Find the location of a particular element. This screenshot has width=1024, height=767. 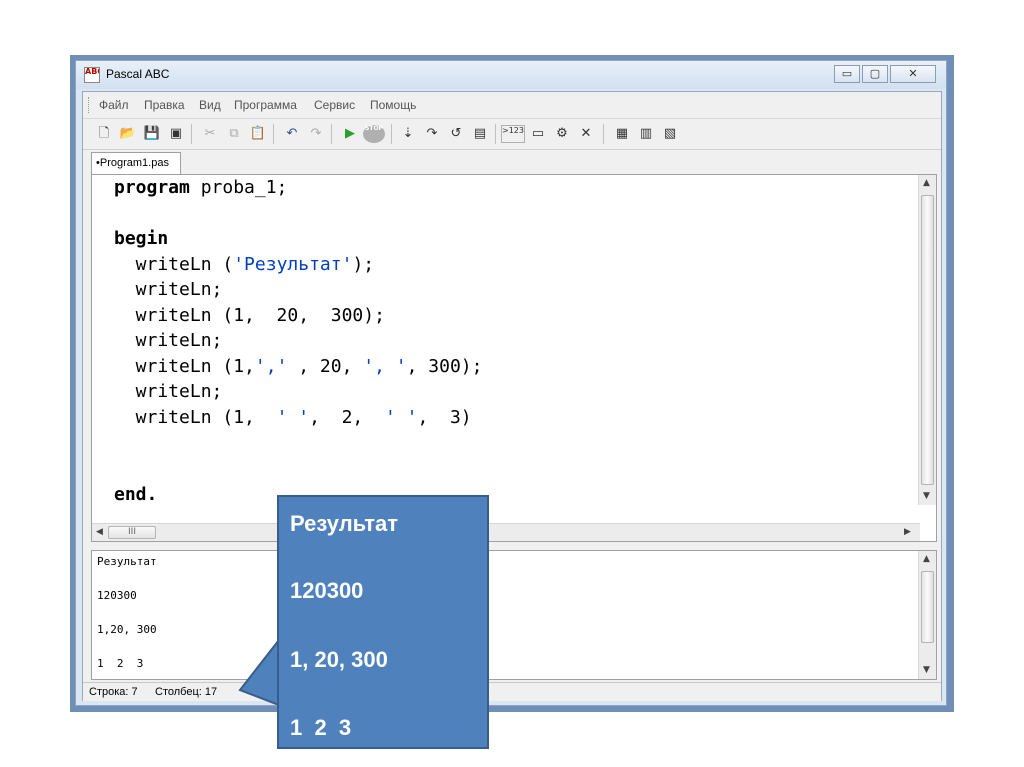

callout-tail is located at coordinates (259, 672).